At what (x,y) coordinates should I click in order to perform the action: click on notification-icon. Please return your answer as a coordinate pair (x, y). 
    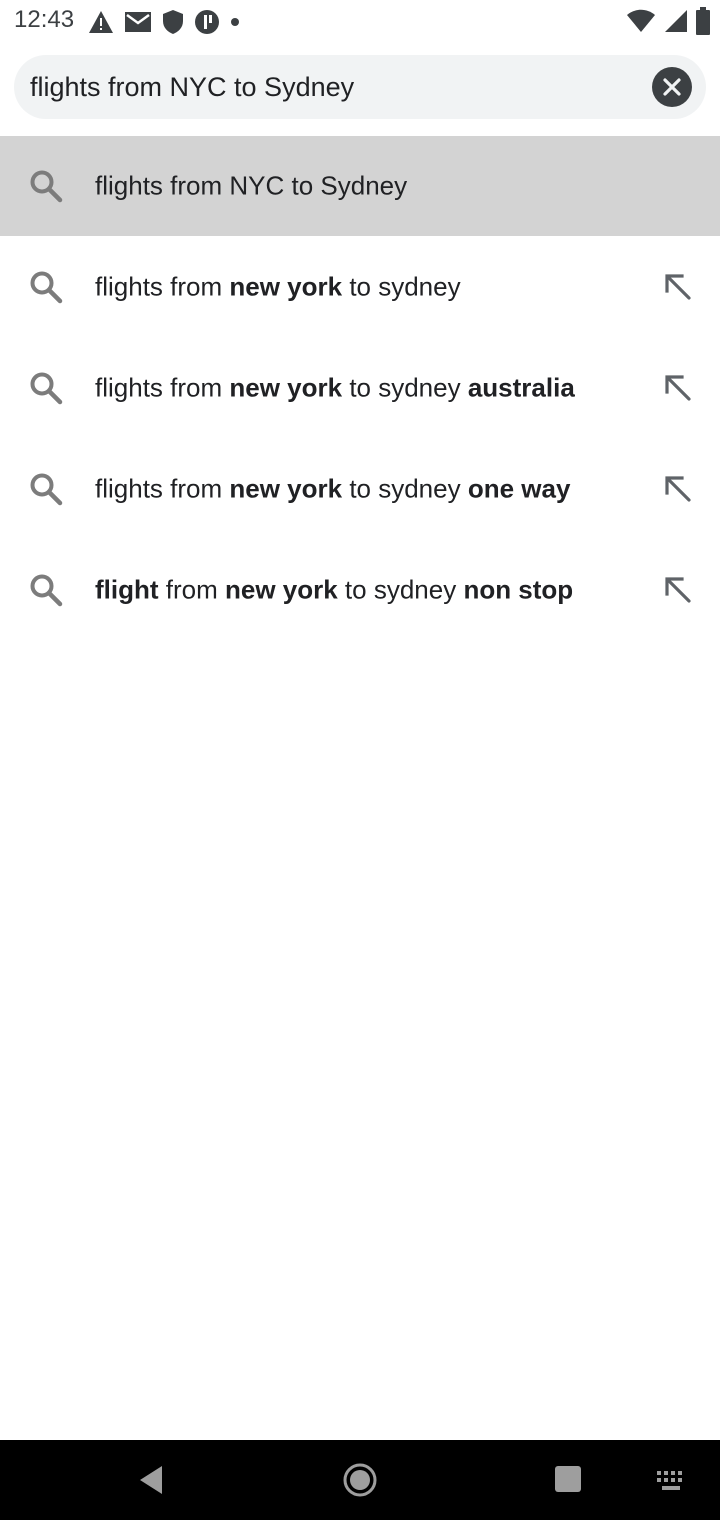
    Looking at the image, I should click on (207, 22).